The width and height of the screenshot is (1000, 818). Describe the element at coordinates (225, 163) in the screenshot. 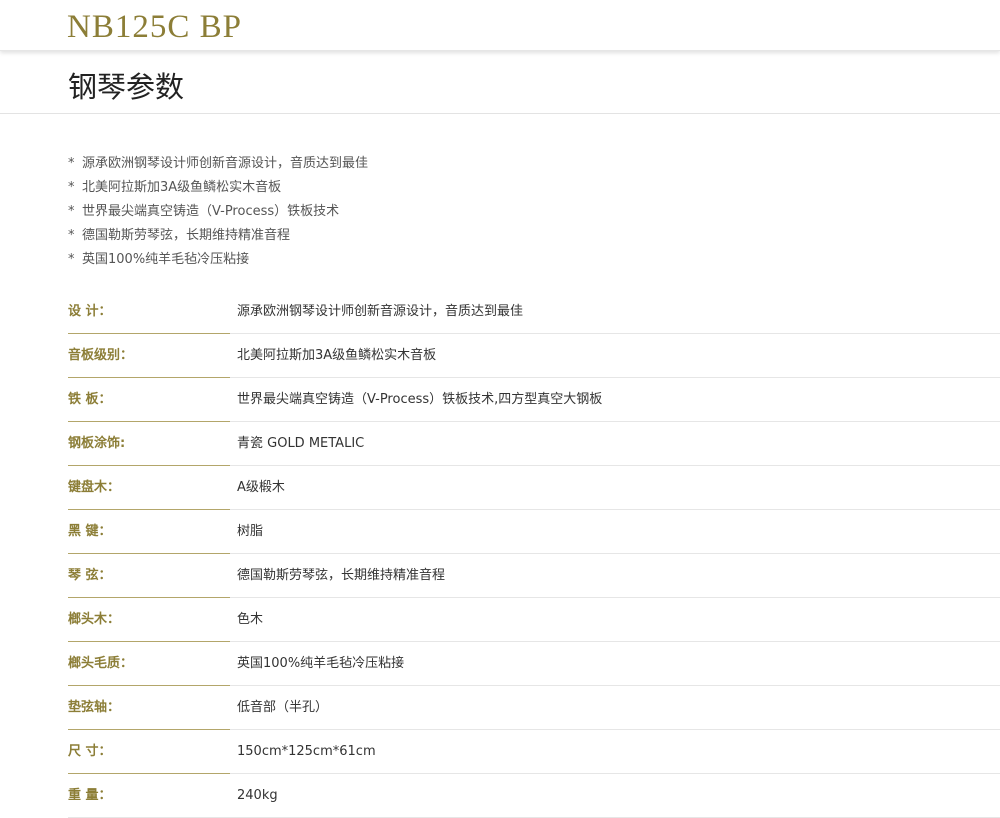

I see `feature-text: 源承欧洲钢琴设计师创新音源设计，音质达到最佳` at that location.